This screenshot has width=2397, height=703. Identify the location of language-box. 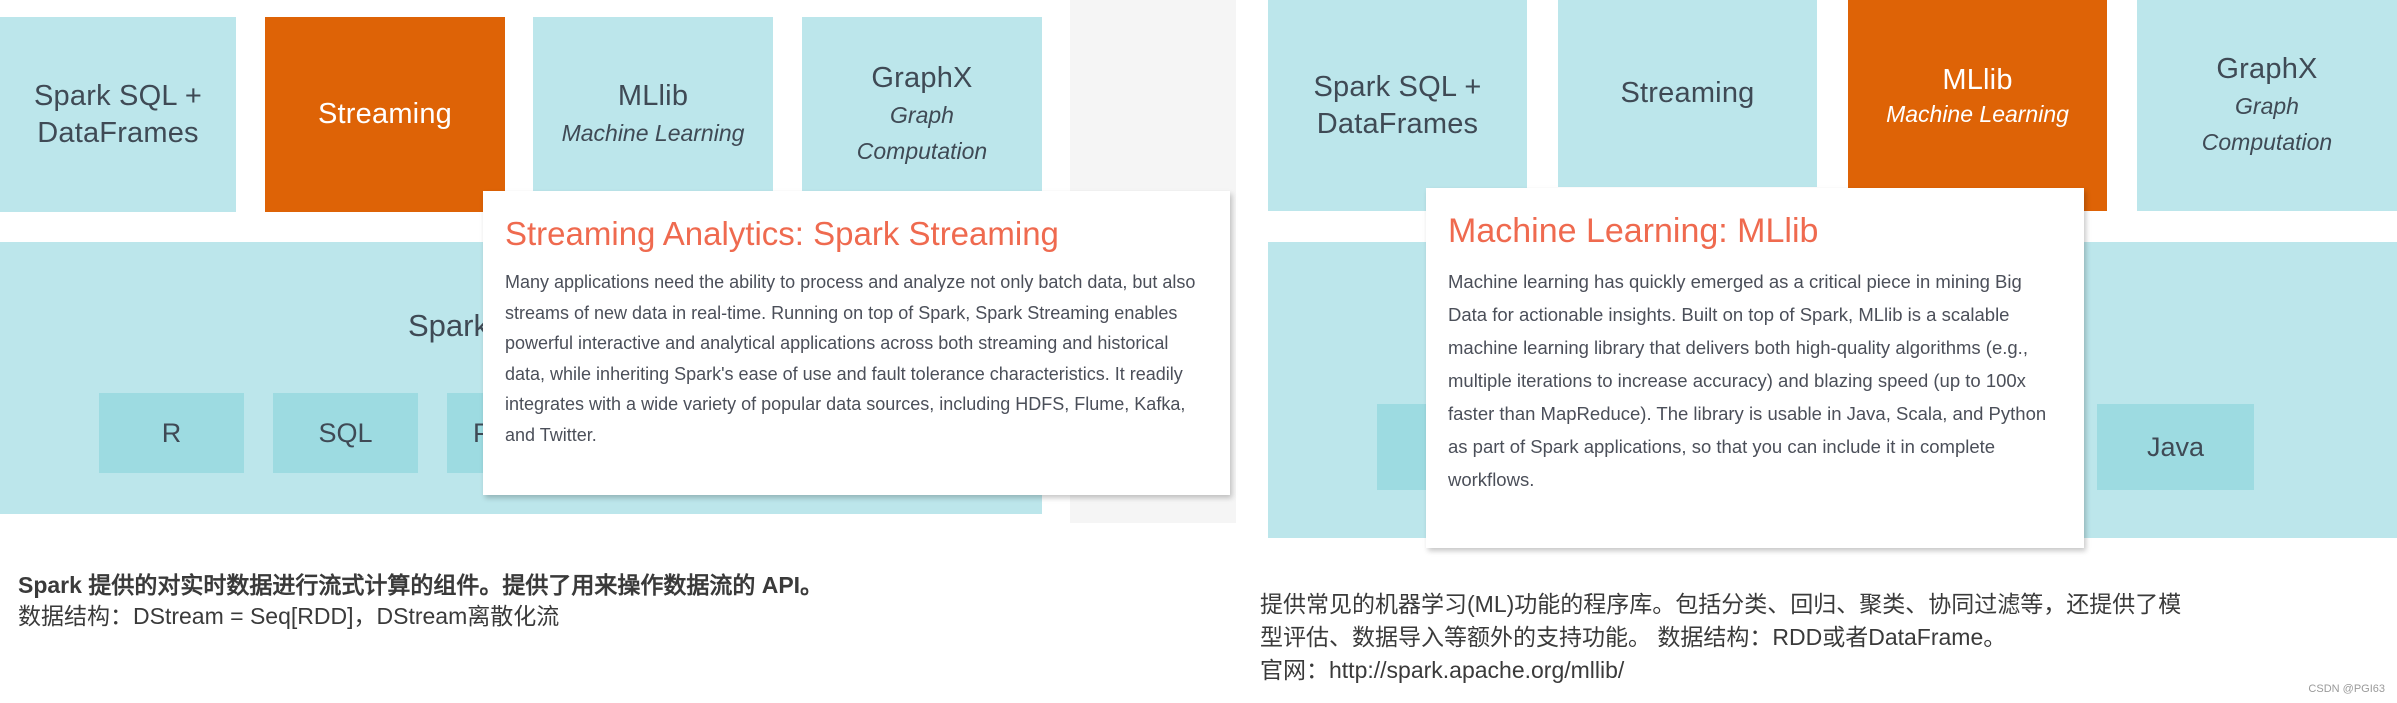
(1402, 447).